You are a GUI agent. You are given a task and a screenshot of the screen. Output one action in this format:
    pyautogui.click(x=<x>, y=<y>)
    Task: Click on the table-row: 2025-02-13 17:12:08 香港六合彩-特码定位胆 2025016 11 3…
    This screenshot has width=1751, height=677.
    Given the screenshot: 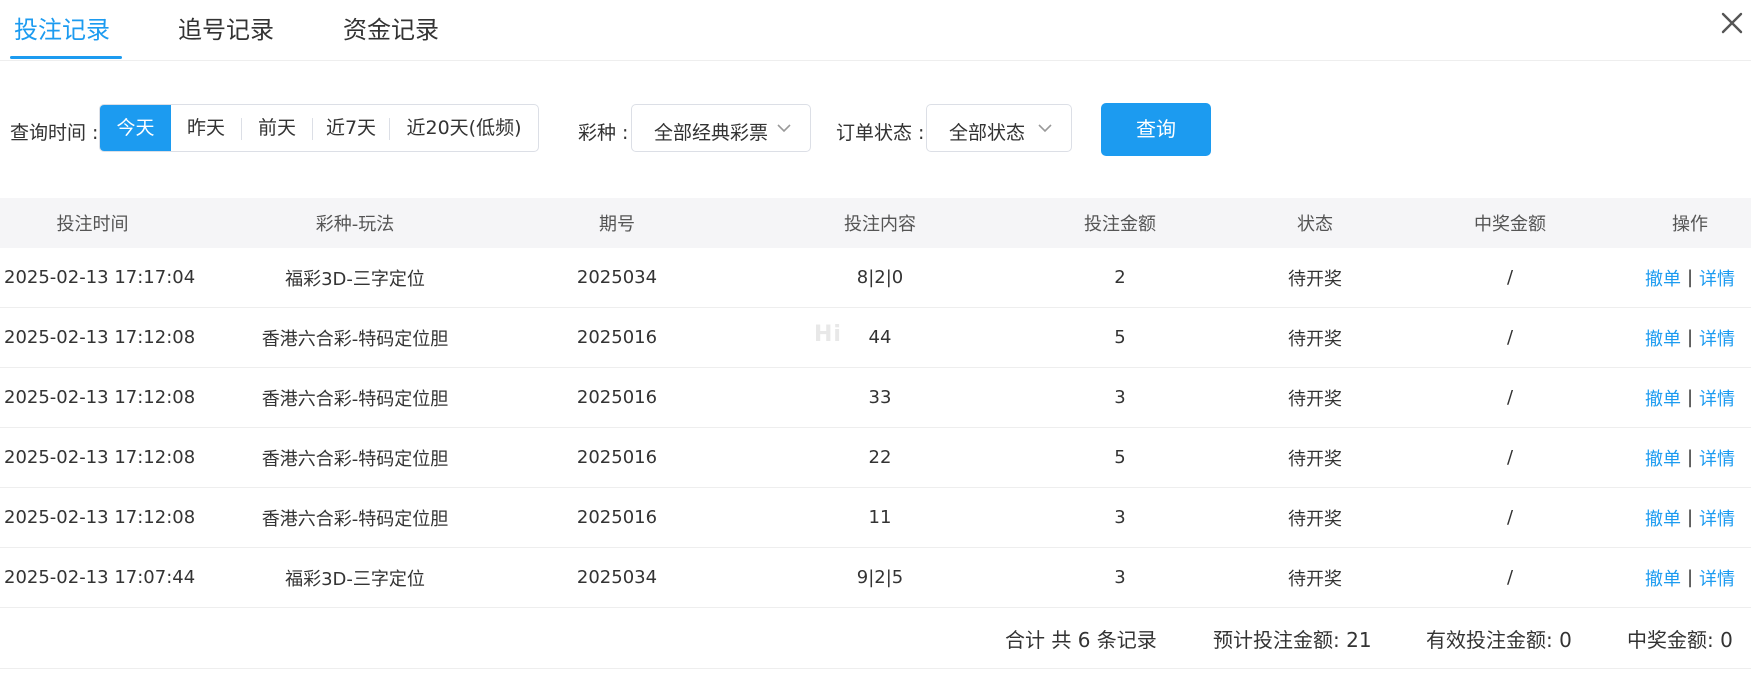 What is the action you would take?
    pyautogui.click(x=875, y=518)
    